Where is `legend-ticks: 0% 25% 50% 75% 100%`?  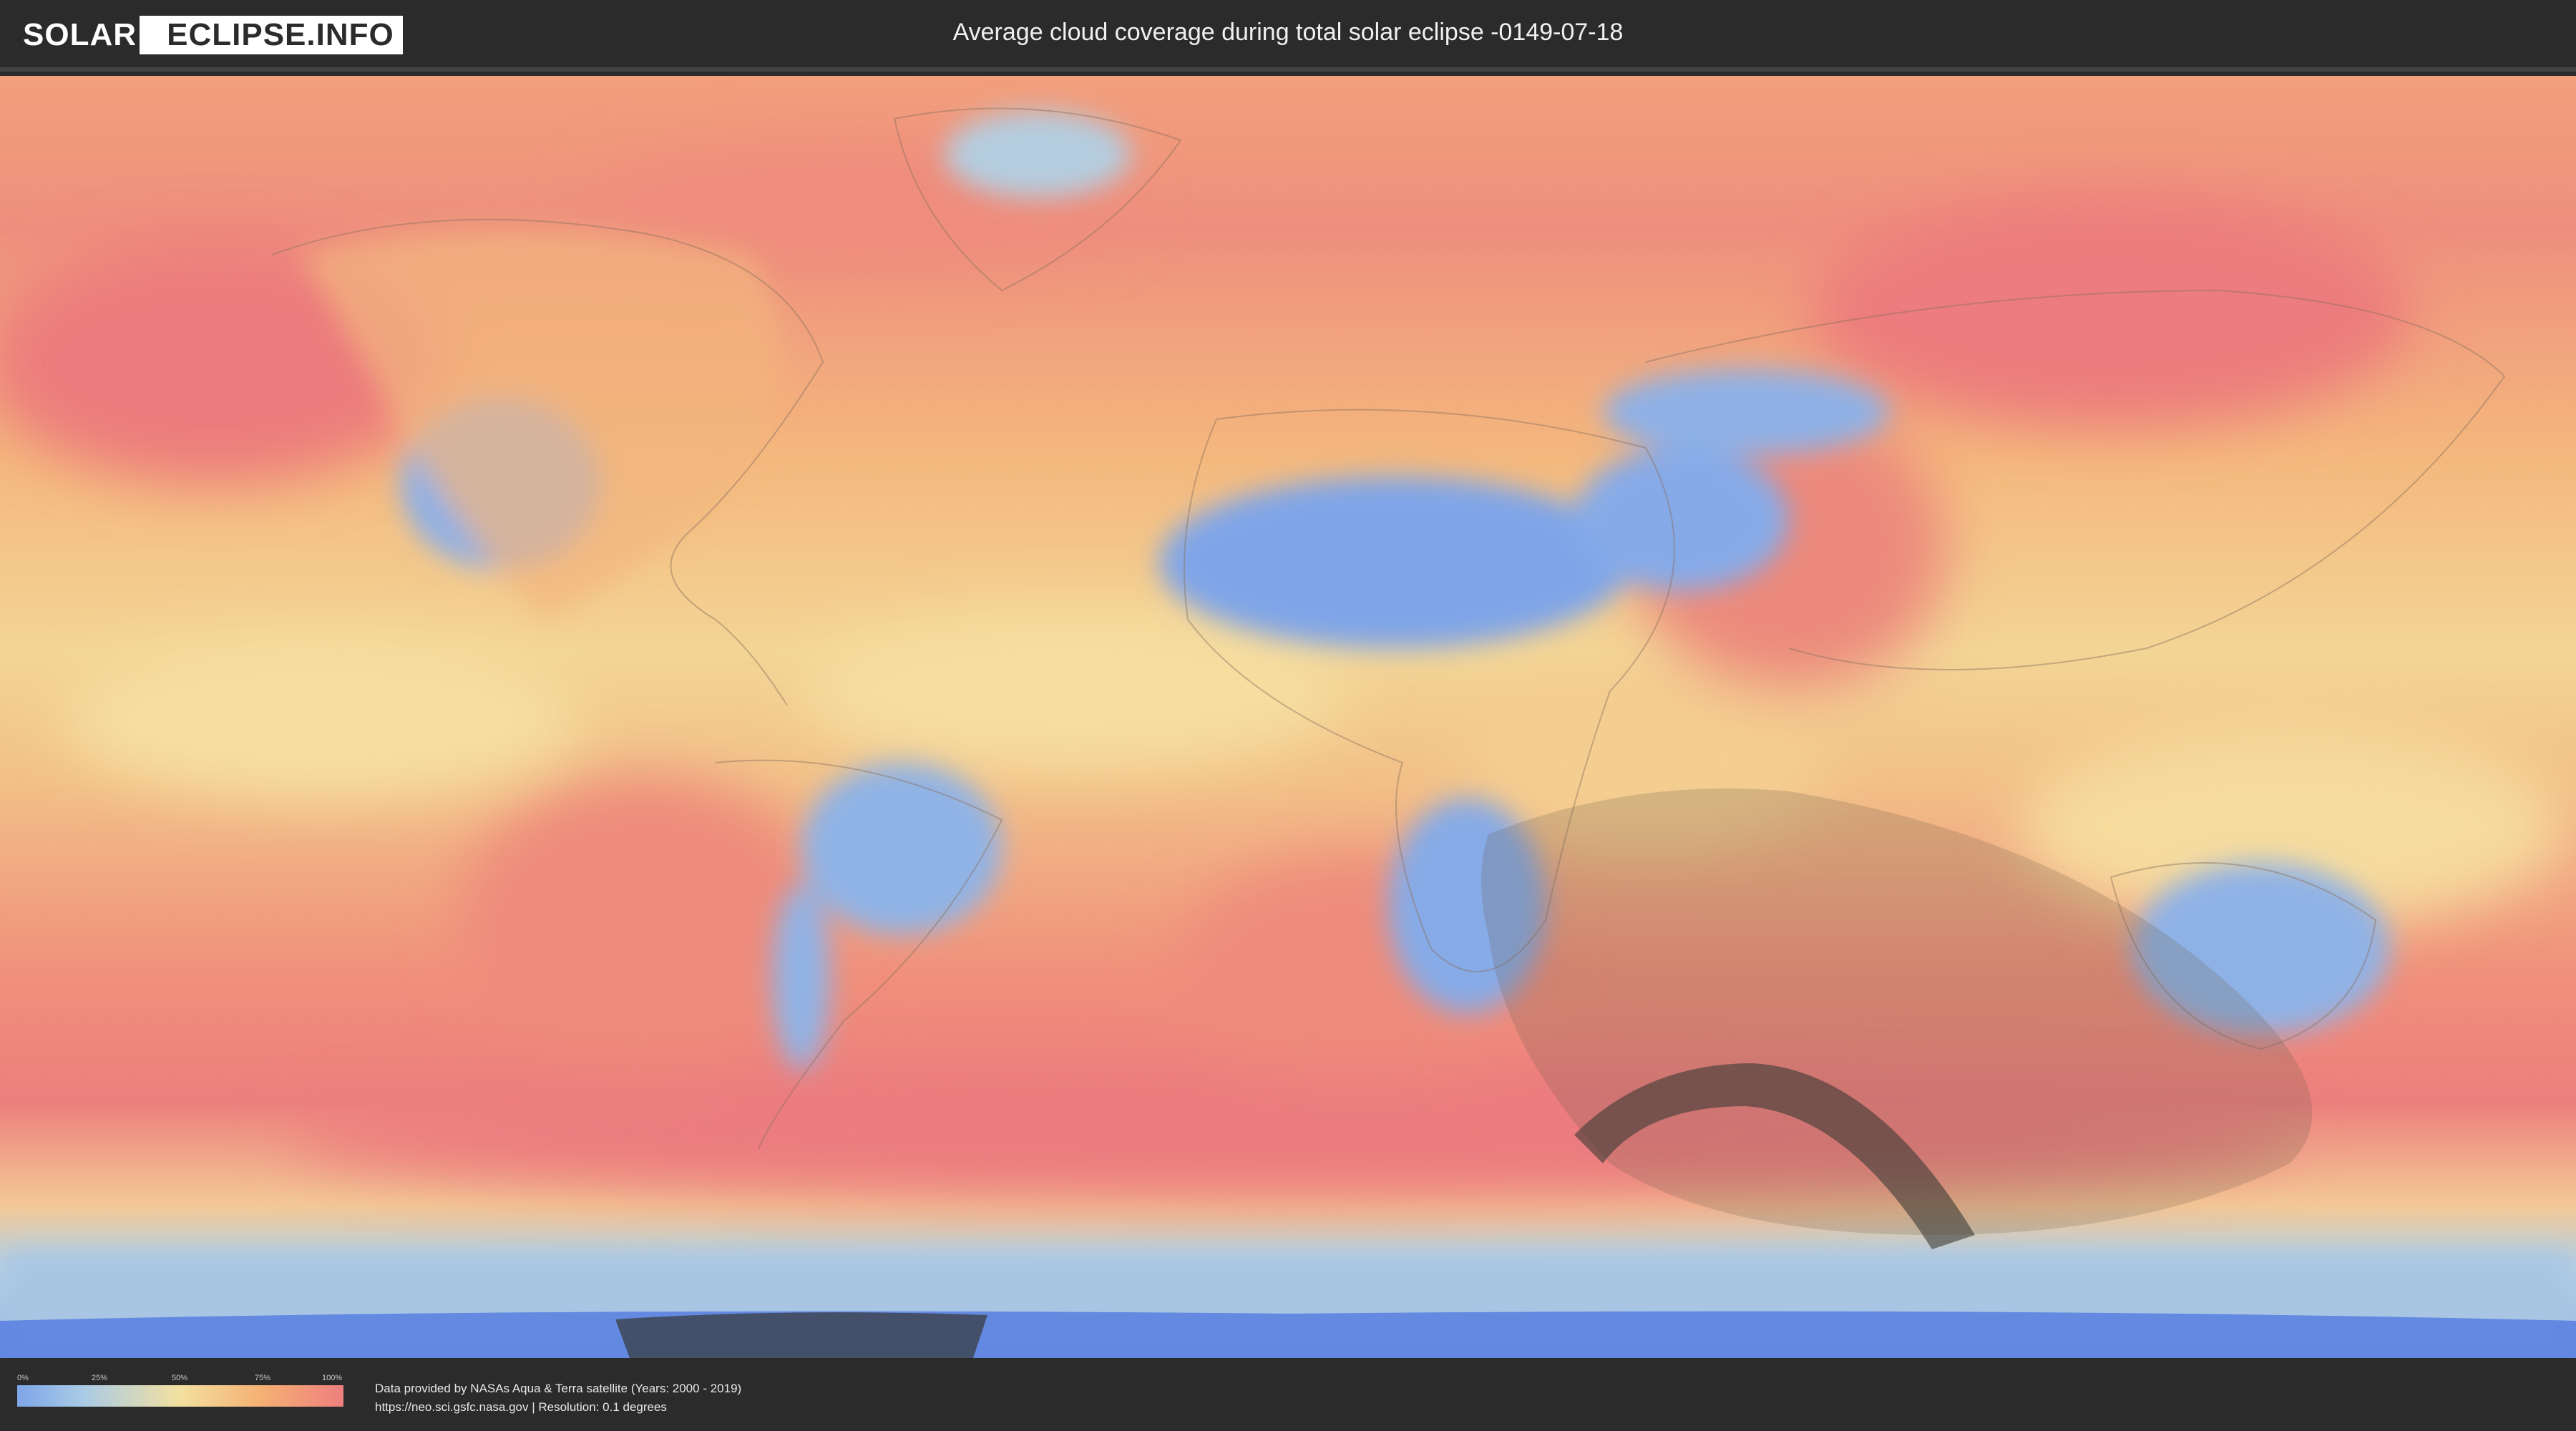 legend-ticks: 0% 25% 50% 75% 100% is located at coordinates (180, 1379).